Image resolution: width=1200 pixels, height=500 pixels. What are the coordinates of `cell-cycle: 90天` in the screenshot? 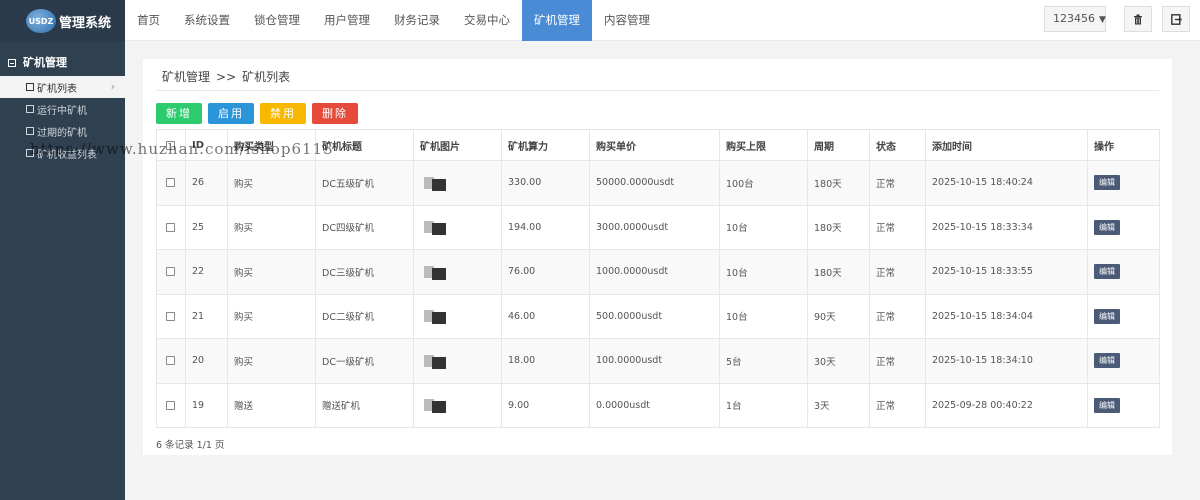 It's located at (838, 316).